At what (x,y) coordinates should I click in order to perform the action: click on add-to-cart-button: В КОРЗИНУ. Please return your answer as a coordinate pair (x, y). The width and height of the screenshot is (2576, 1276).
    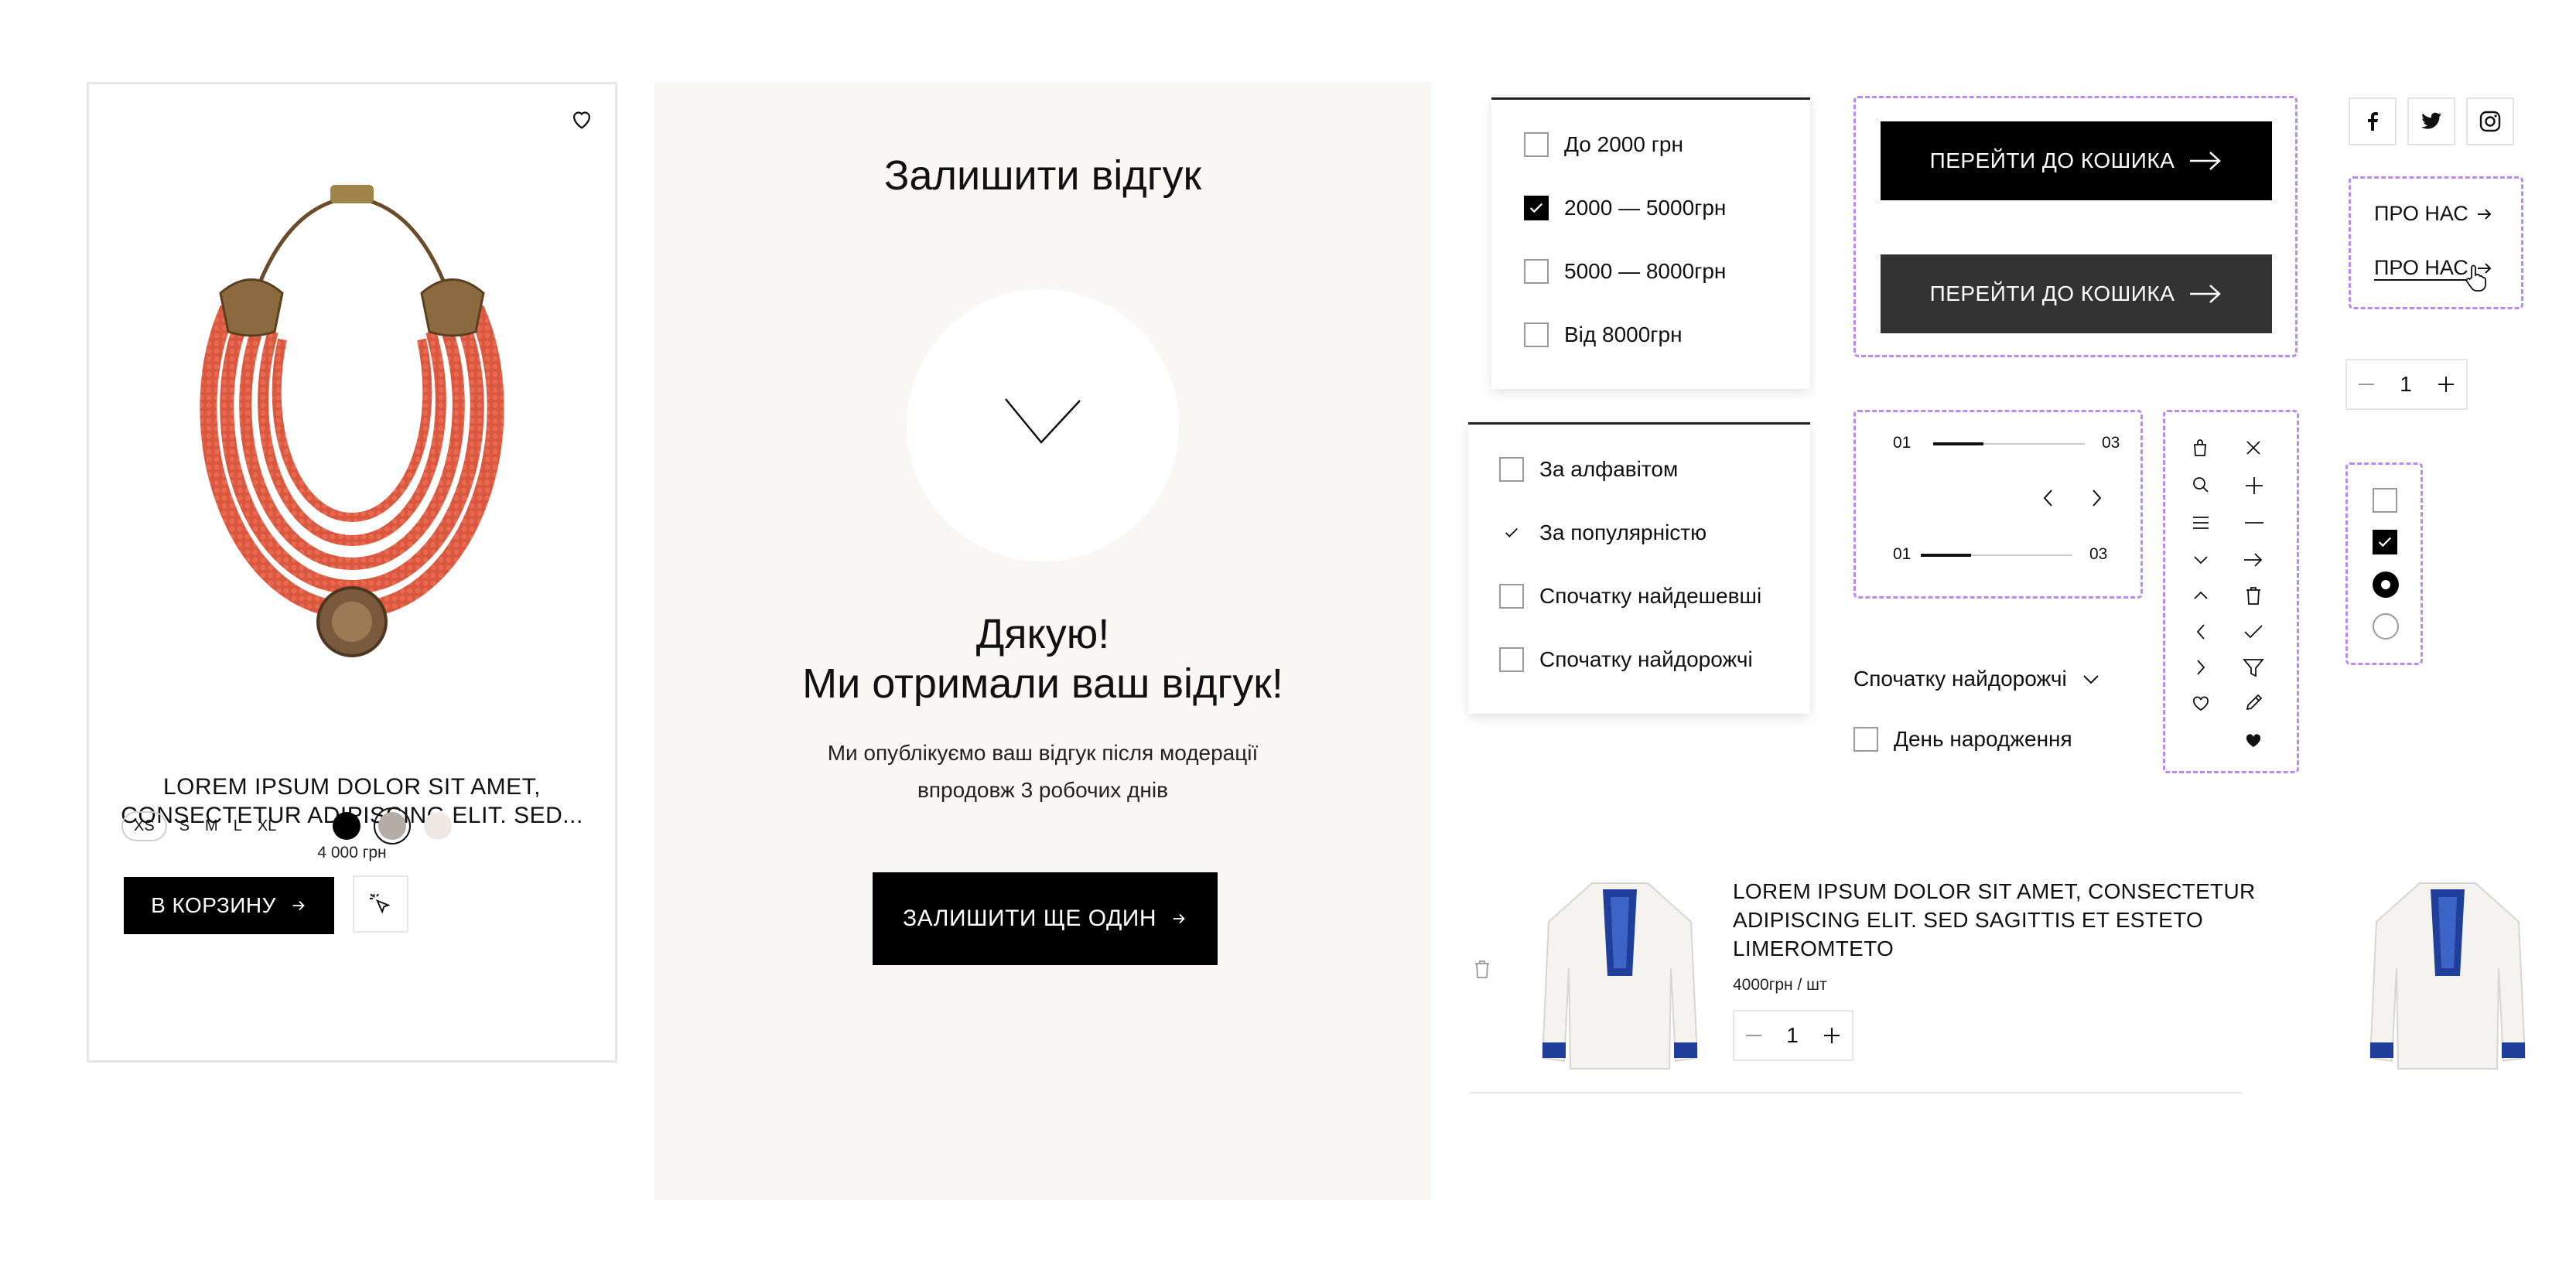
    Looking at the image, I should click on (229, 905).